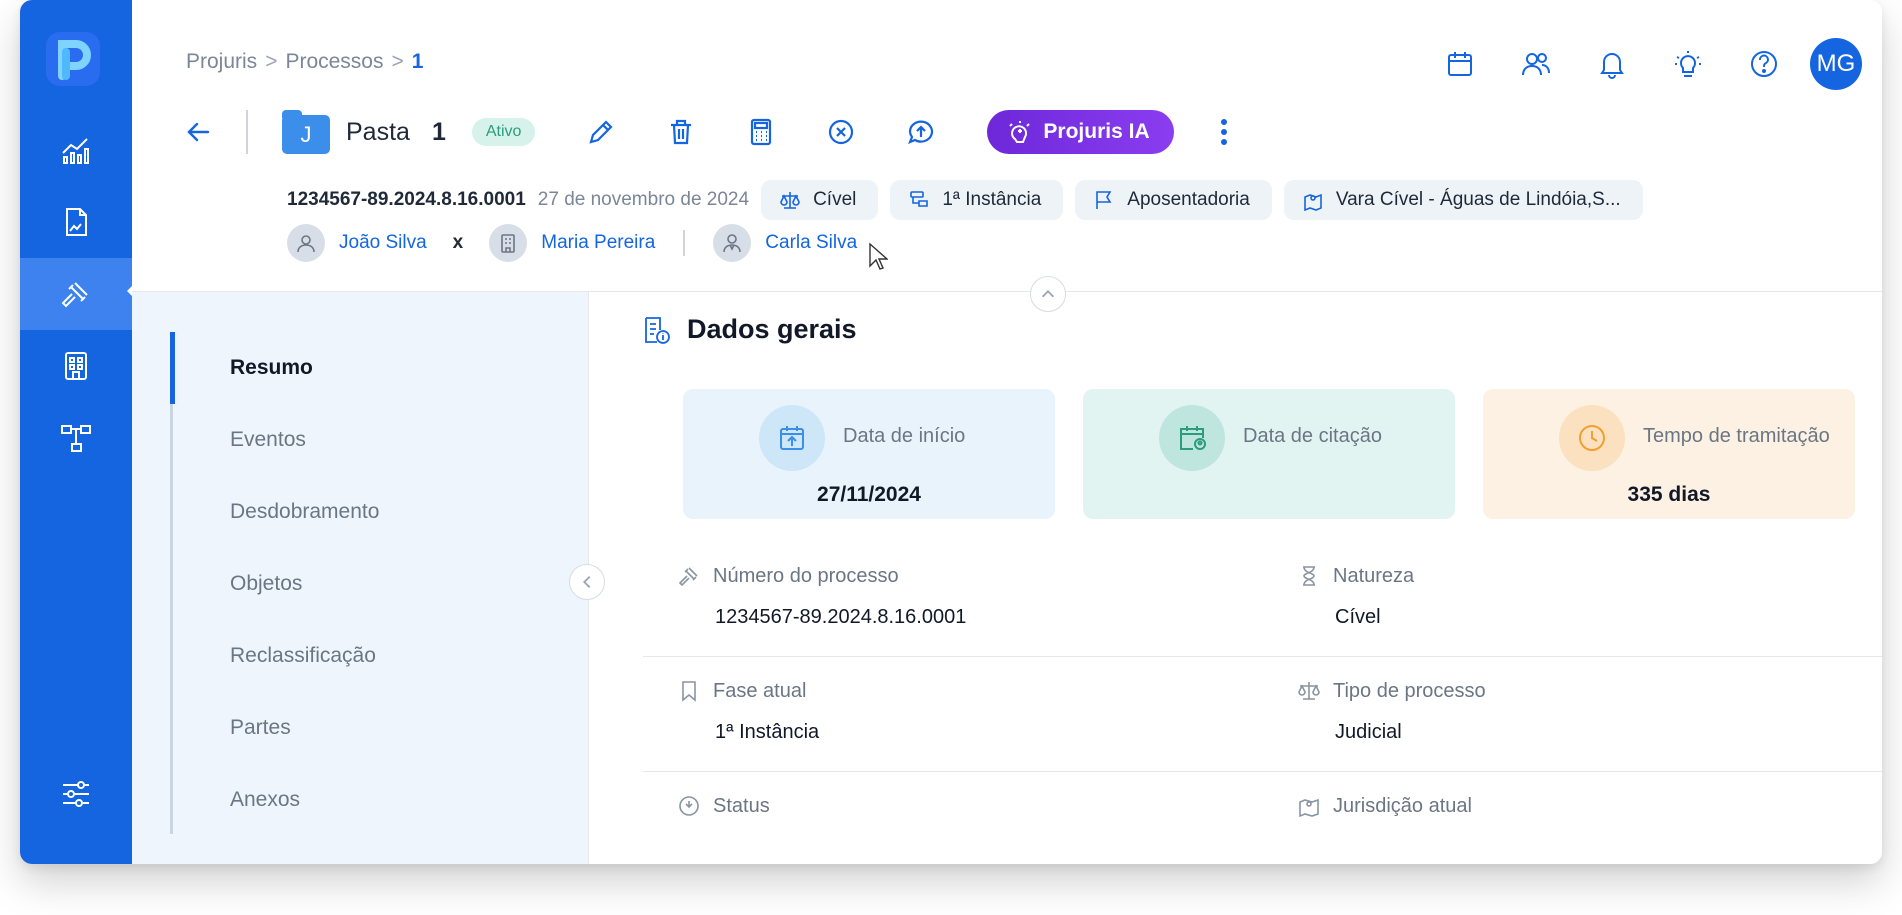 The image size is (1902, 915). I want to click on sidebar, so click(76, 432).